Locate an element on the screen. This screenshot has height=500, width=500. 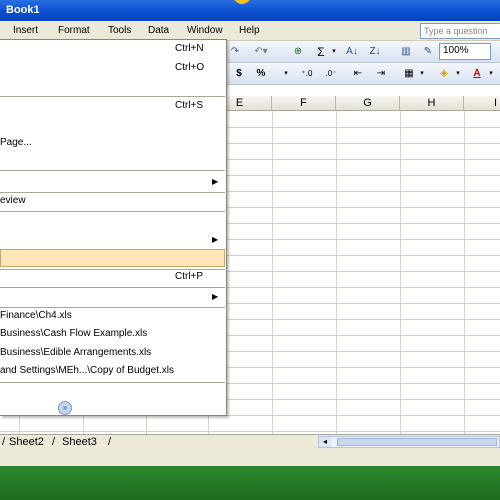
font-color-icon: A is located at coordinates (477, 74).